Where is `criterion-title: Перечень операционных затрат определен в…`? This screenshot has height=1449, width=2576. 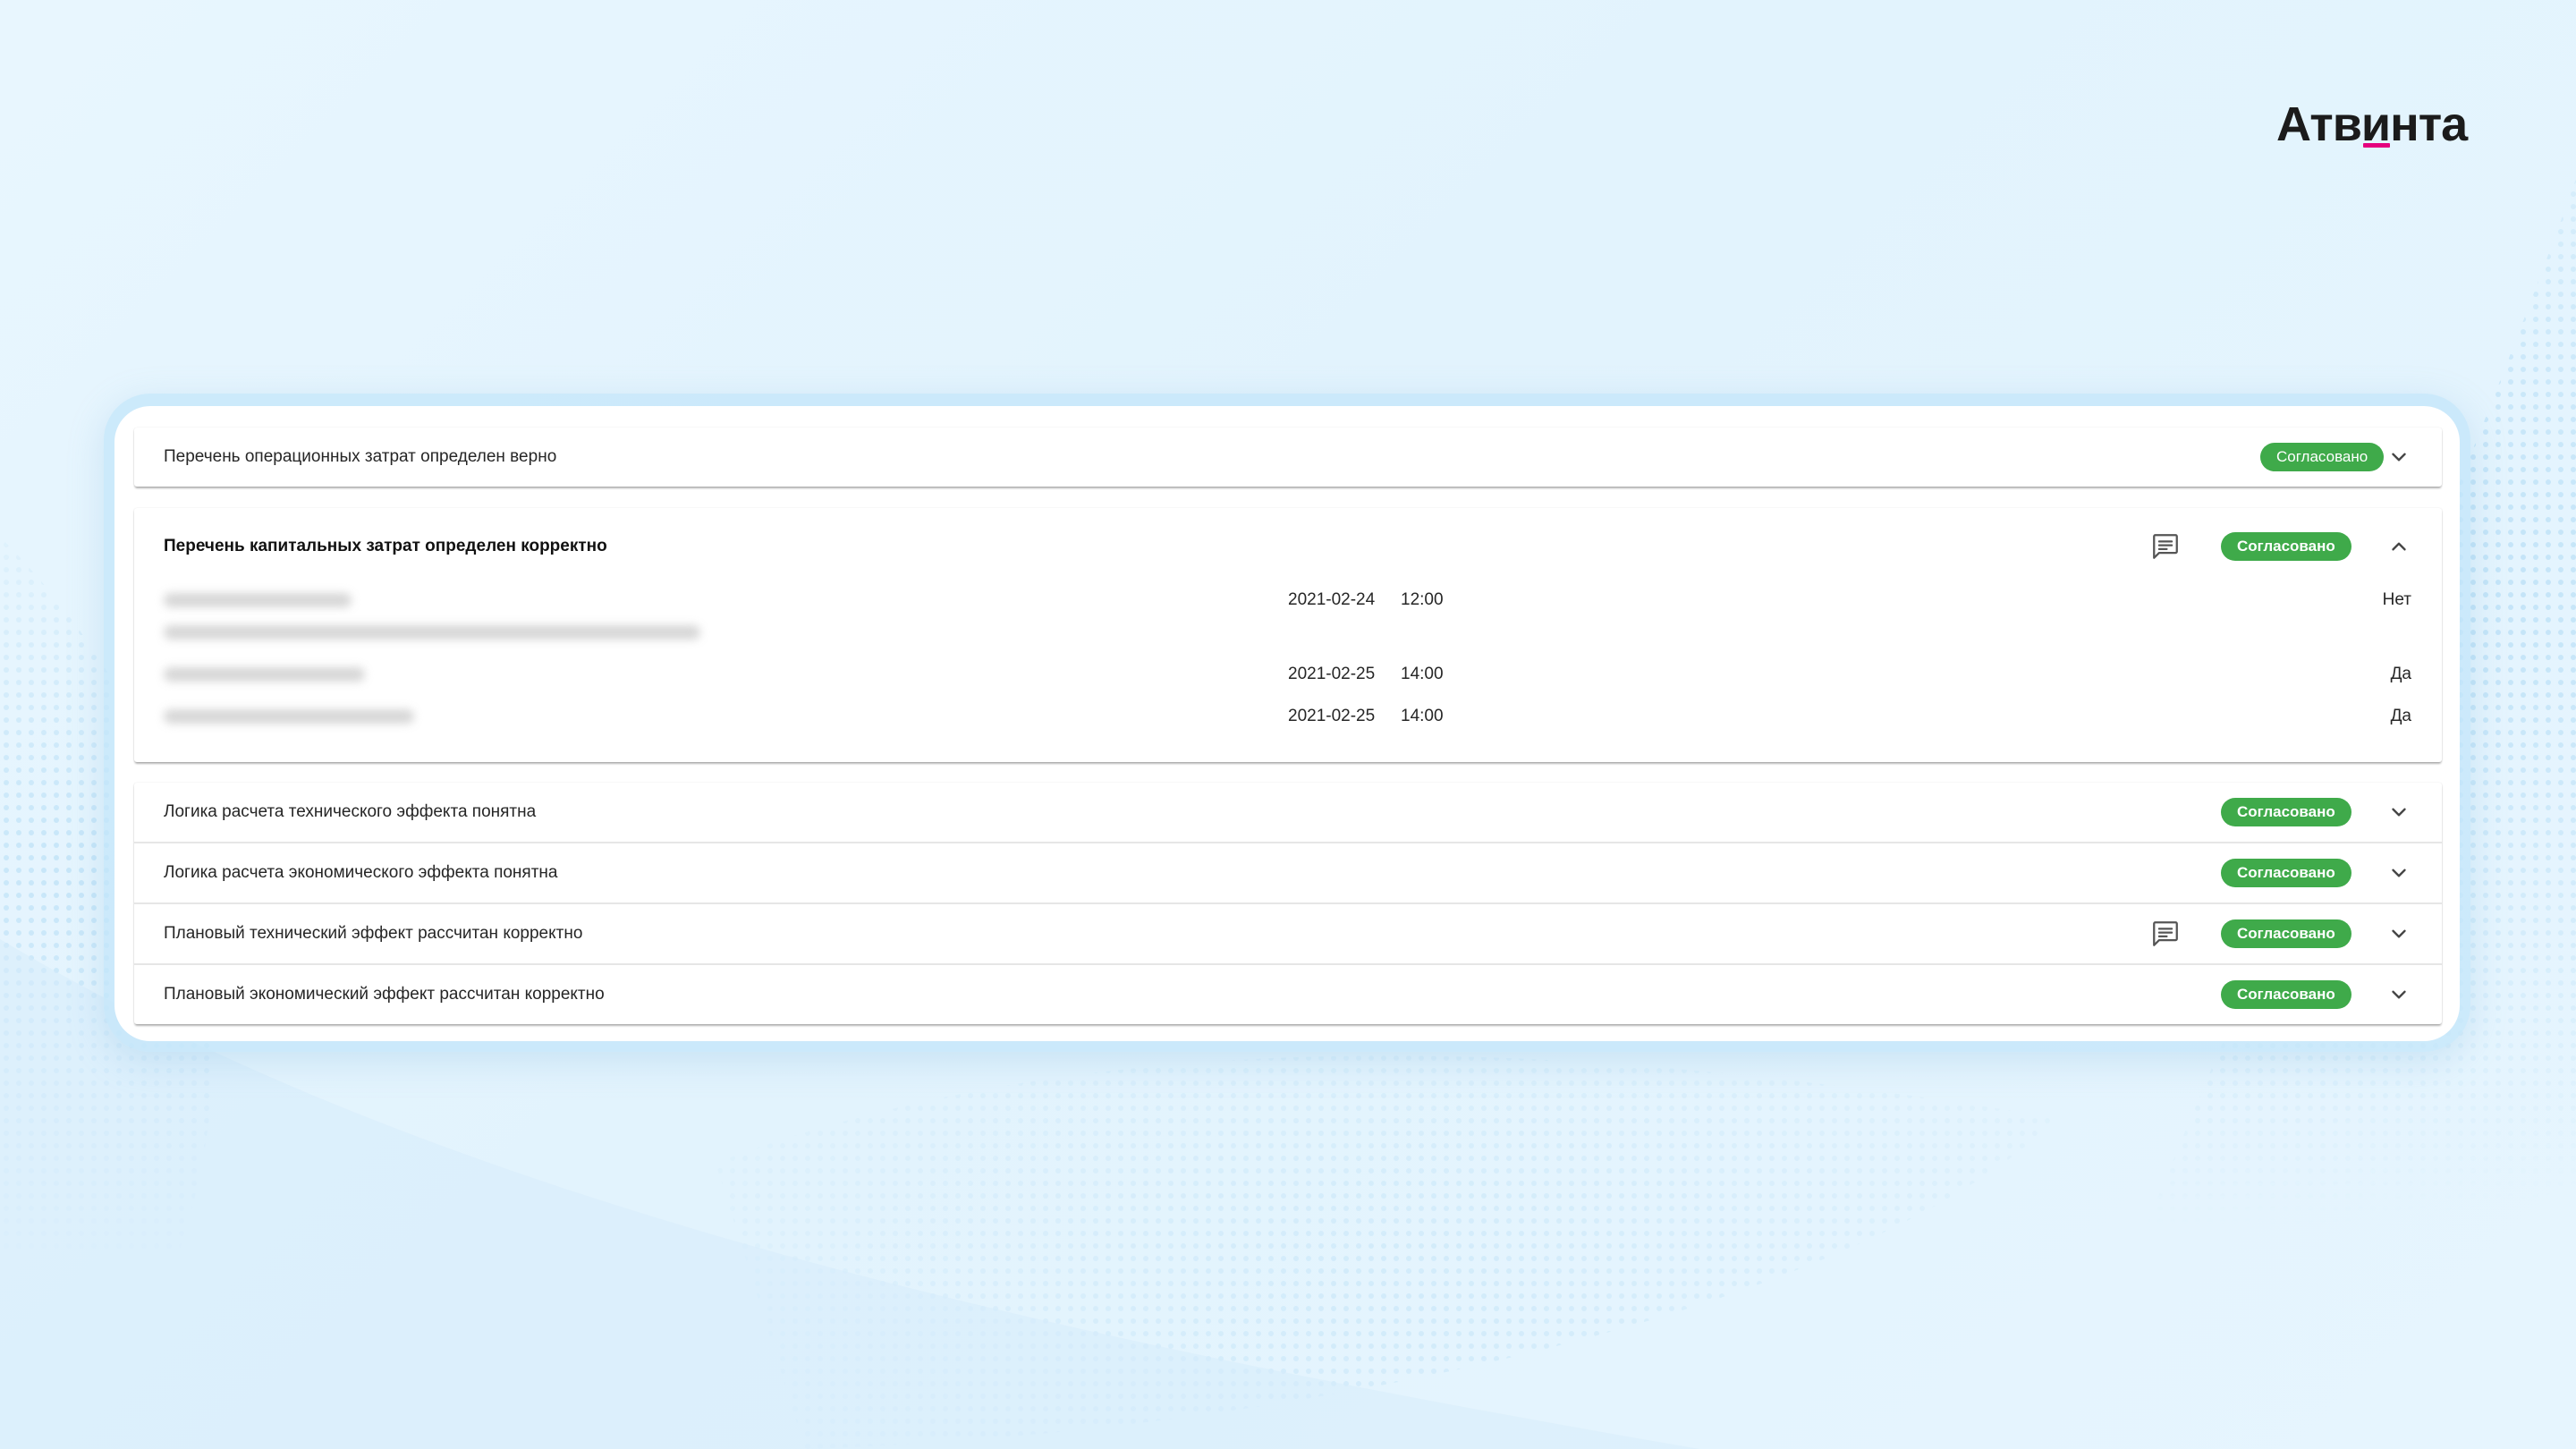 criterion-title: Перечень операционных затрат определен в… is located at coordinates (360, 456).